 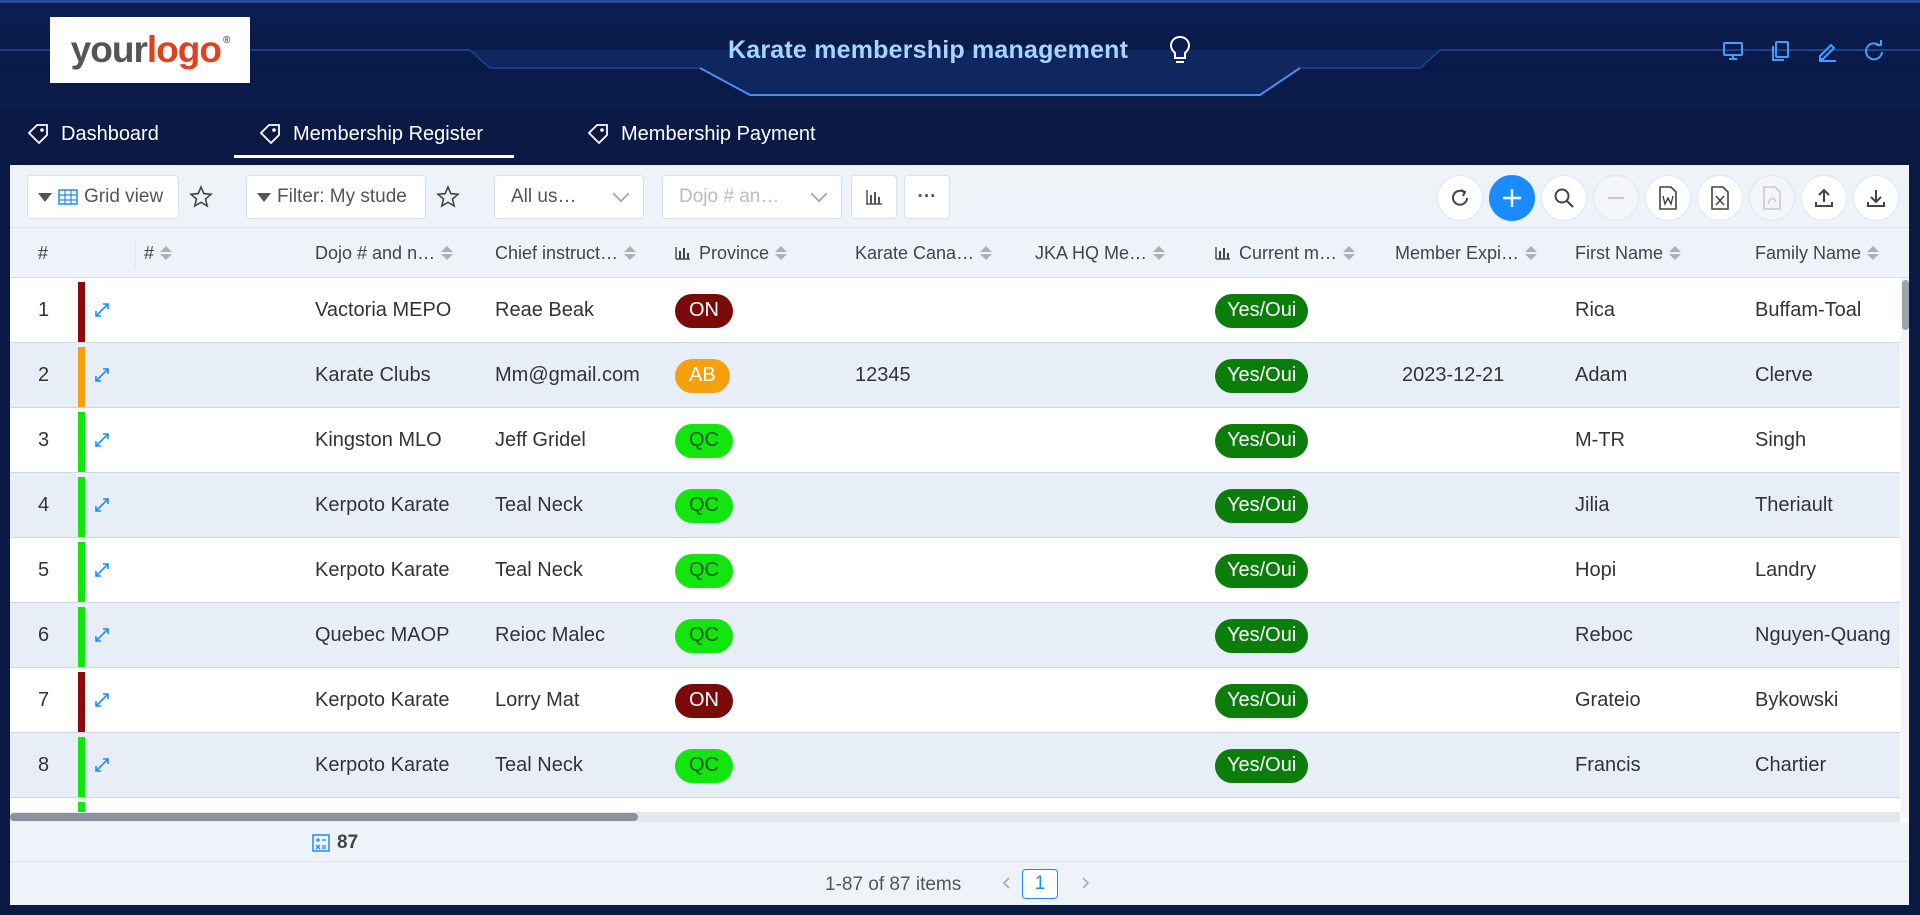 I want to click on family-name-cell: Clerve, so click(x=1784, y=375).